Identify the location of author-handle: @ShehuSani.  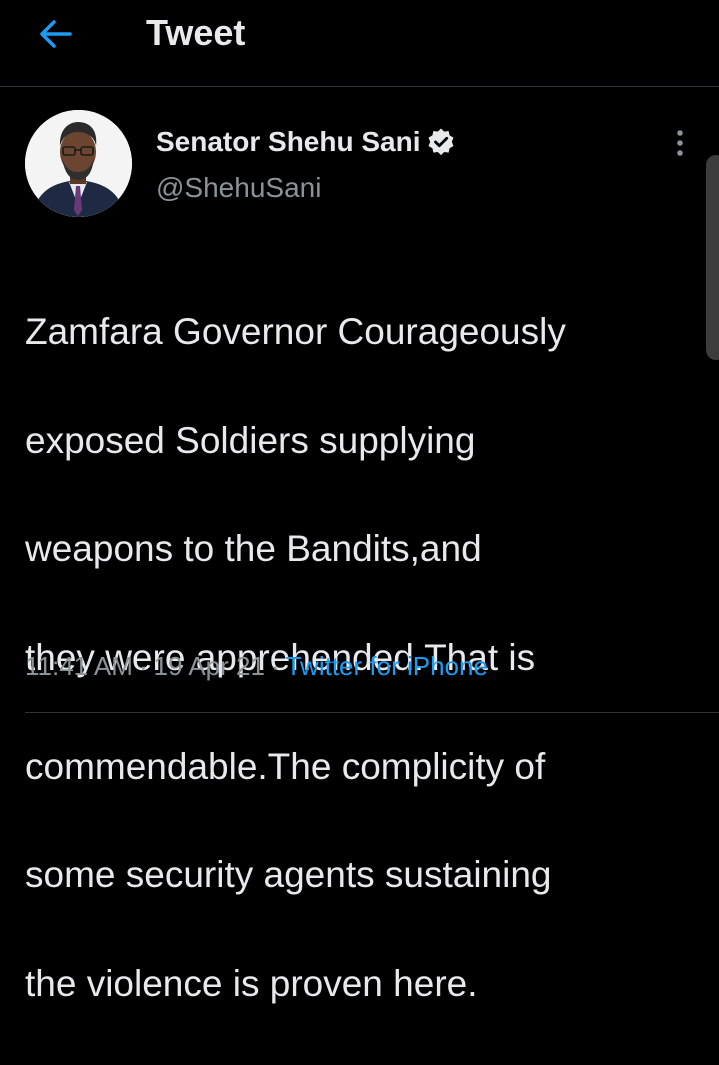
(238, 188).